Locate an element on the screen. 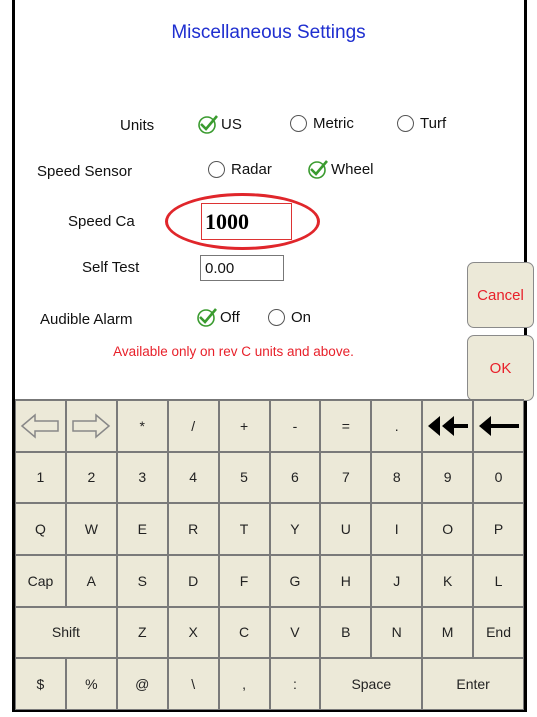 This screenshot has height=717, width=537. speed-sensor-option-radar: Radar is located at coordinates (240, 169).